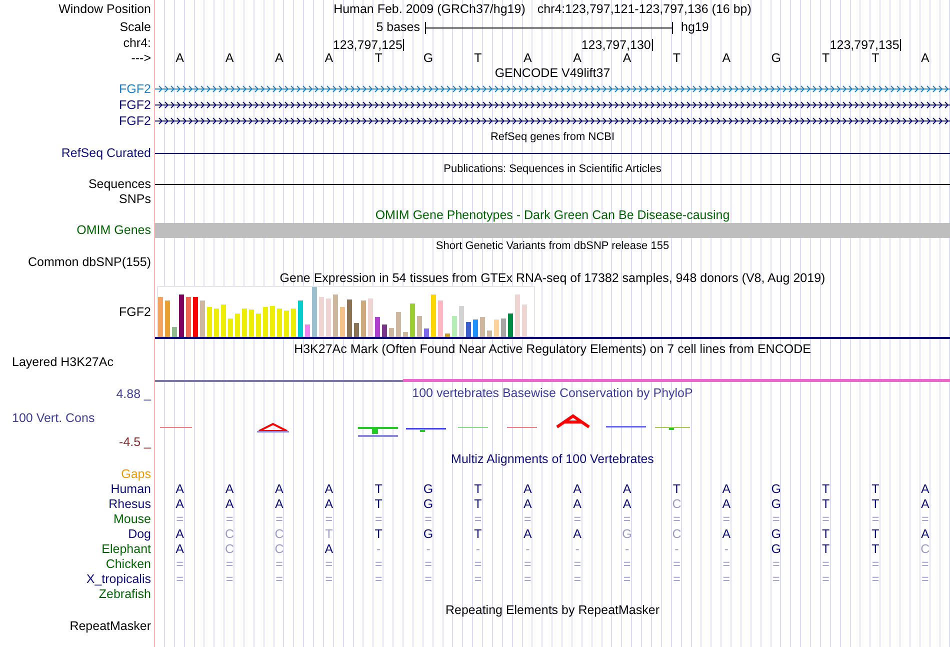  Describe the element at coordinates (135, 199) in the screenshot. I see `track-label: SNPs` at that location.